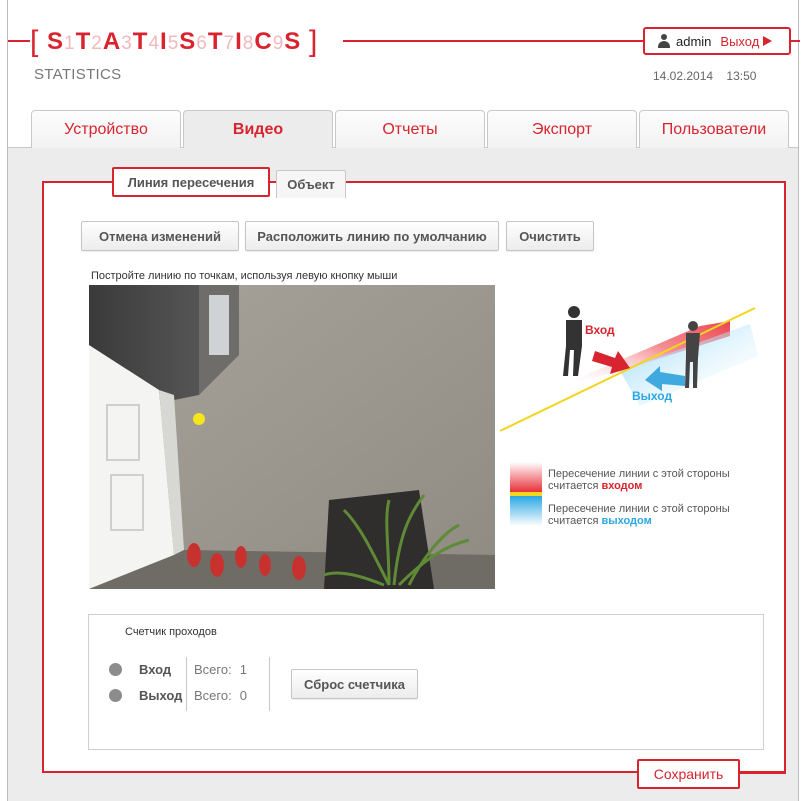 Image resolution: width=803 pixels, height=801 pixels. I want to click on logo-bracket-close: ], so click(313, 41).